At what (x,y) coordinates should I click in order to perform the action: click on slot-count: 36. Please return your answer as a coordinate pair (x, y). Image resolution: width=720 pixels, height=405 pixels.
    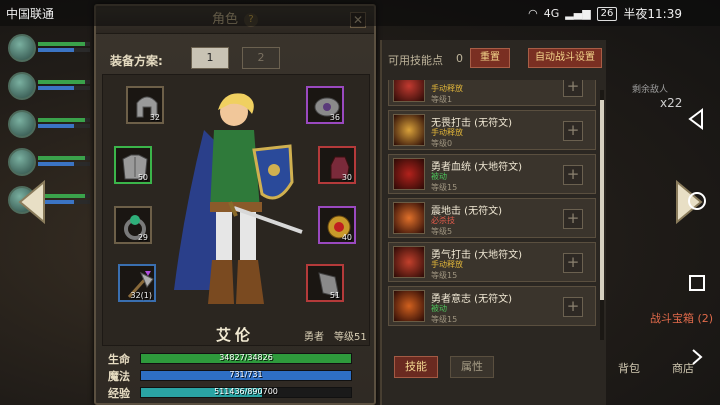
    Looking at the image, I should click on (334, 117).